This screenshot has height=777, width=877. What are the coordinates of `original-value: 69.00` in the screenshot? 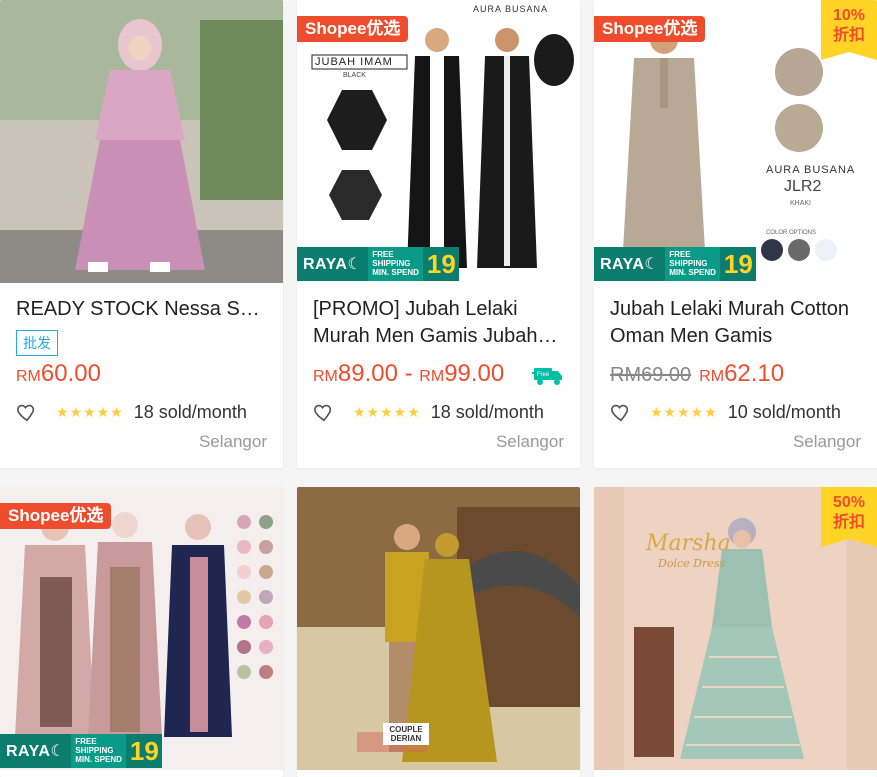 It's located at (666, 375).